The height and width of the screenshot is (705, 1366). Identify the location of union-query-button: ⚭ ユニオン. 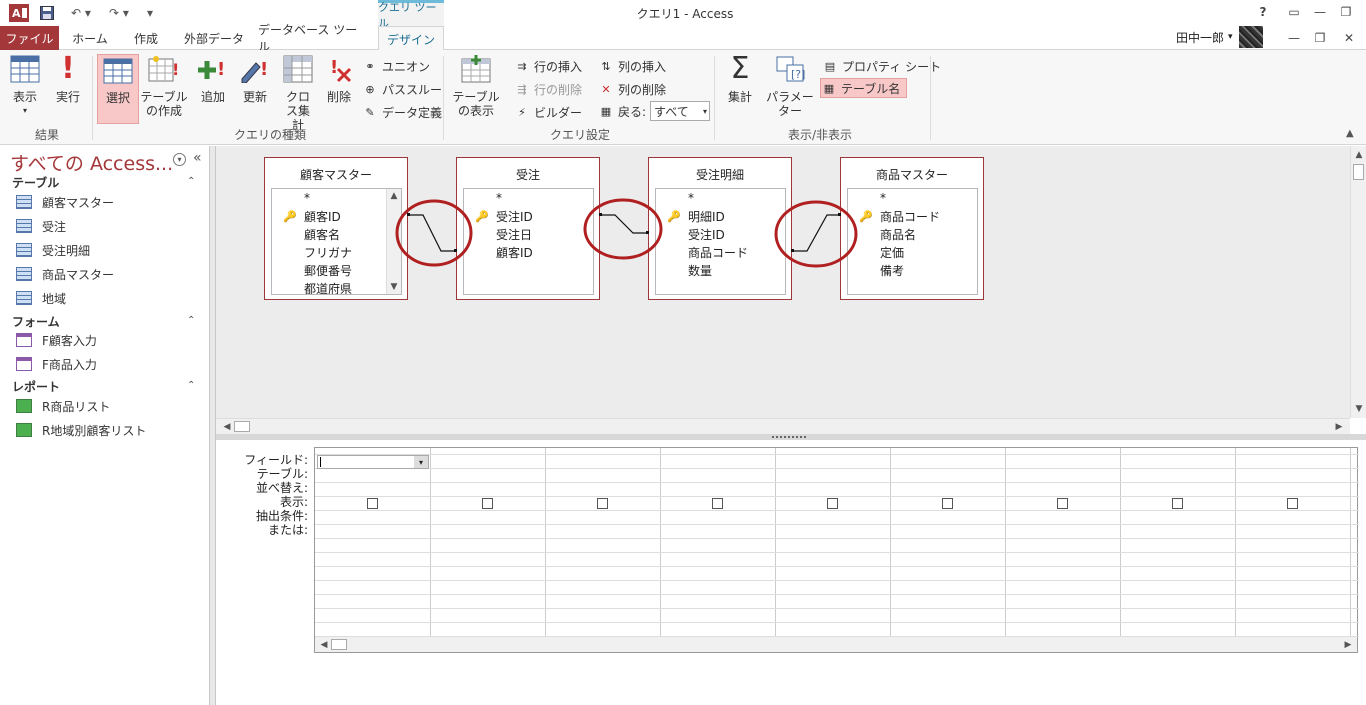
(396, 66).